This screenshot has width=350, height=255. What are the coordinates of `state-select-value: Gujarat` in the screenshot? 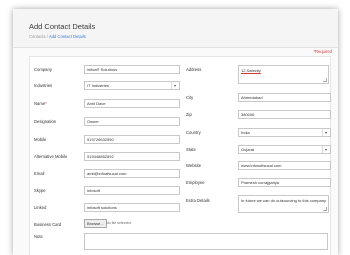 It's located at (248, 149).